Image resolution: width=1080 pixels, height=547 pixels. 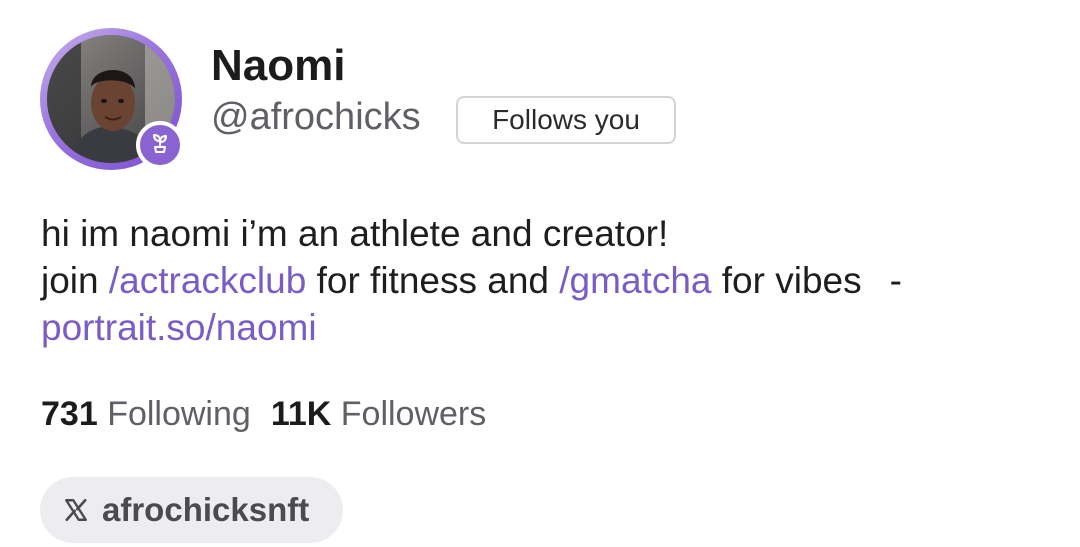 What do you see at coordinates (263, 414) in the screenshot?
I see `follow-stats: 731 Following 11K Followers` at bounding box center [263, 414].